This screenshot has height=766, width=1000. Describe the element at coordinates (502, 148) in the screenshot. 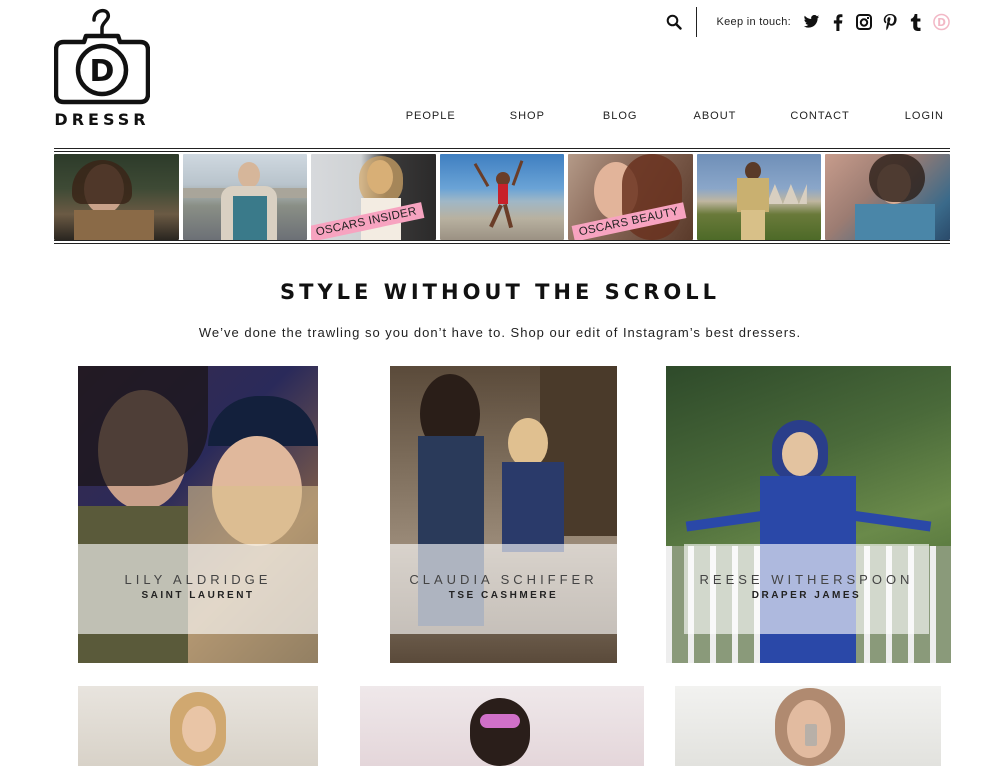

I see `strip-top-rule` at that location.